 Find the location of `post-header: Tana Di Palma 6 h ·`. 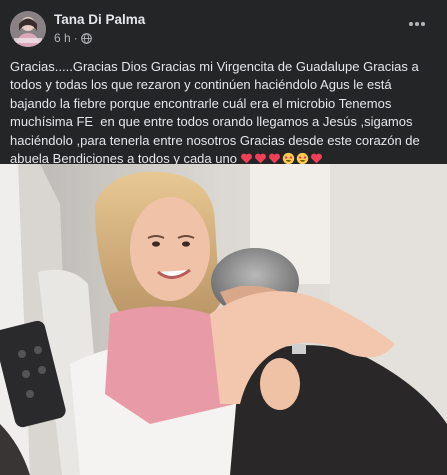

post-header: Tana Di Palma 6 h · is located at coordinates (223, 26).